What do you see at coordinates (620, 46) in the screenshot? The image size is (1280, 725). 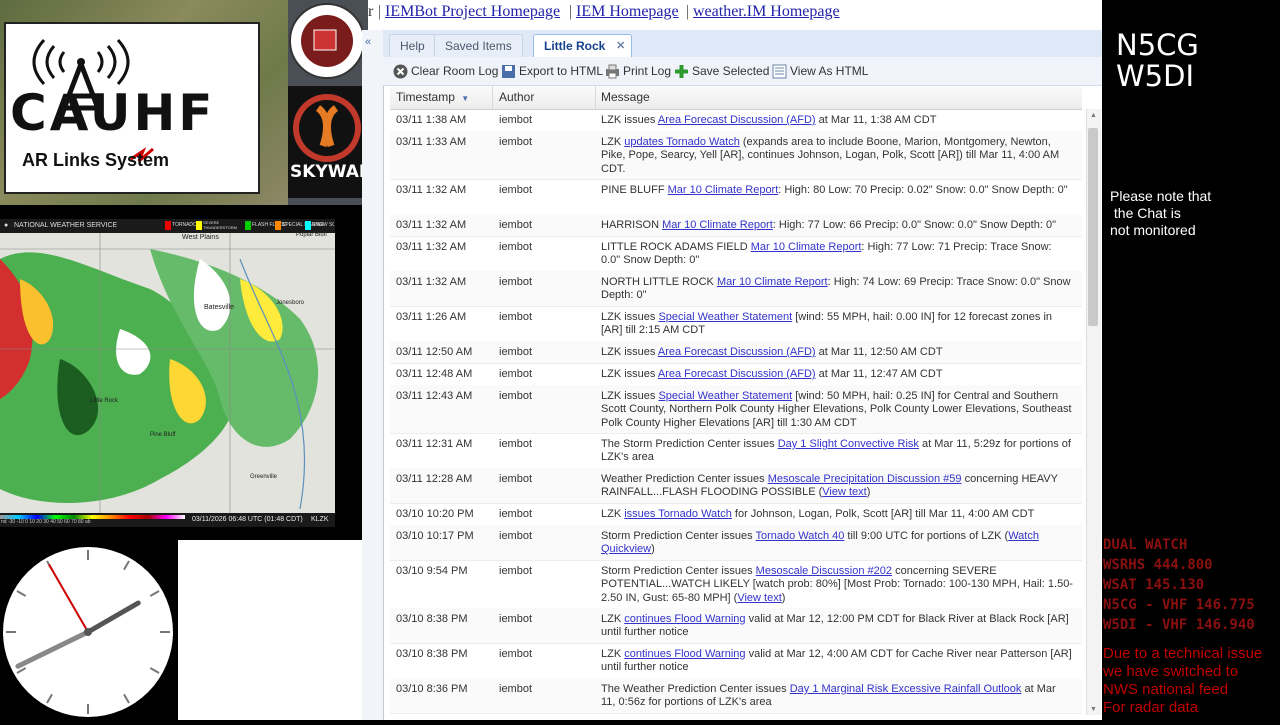 I see `close-tab-icon: ✕` at bounding box center [620, 46].